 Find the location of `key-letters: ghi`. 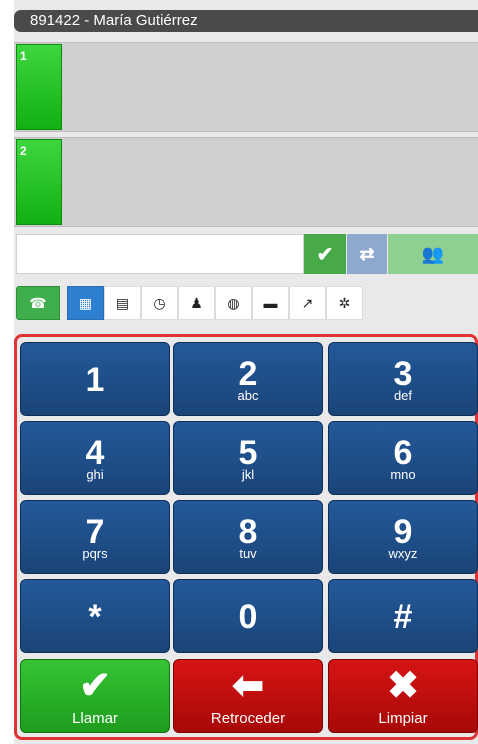

key-letters: ghi is located at coordinates (95, 474).